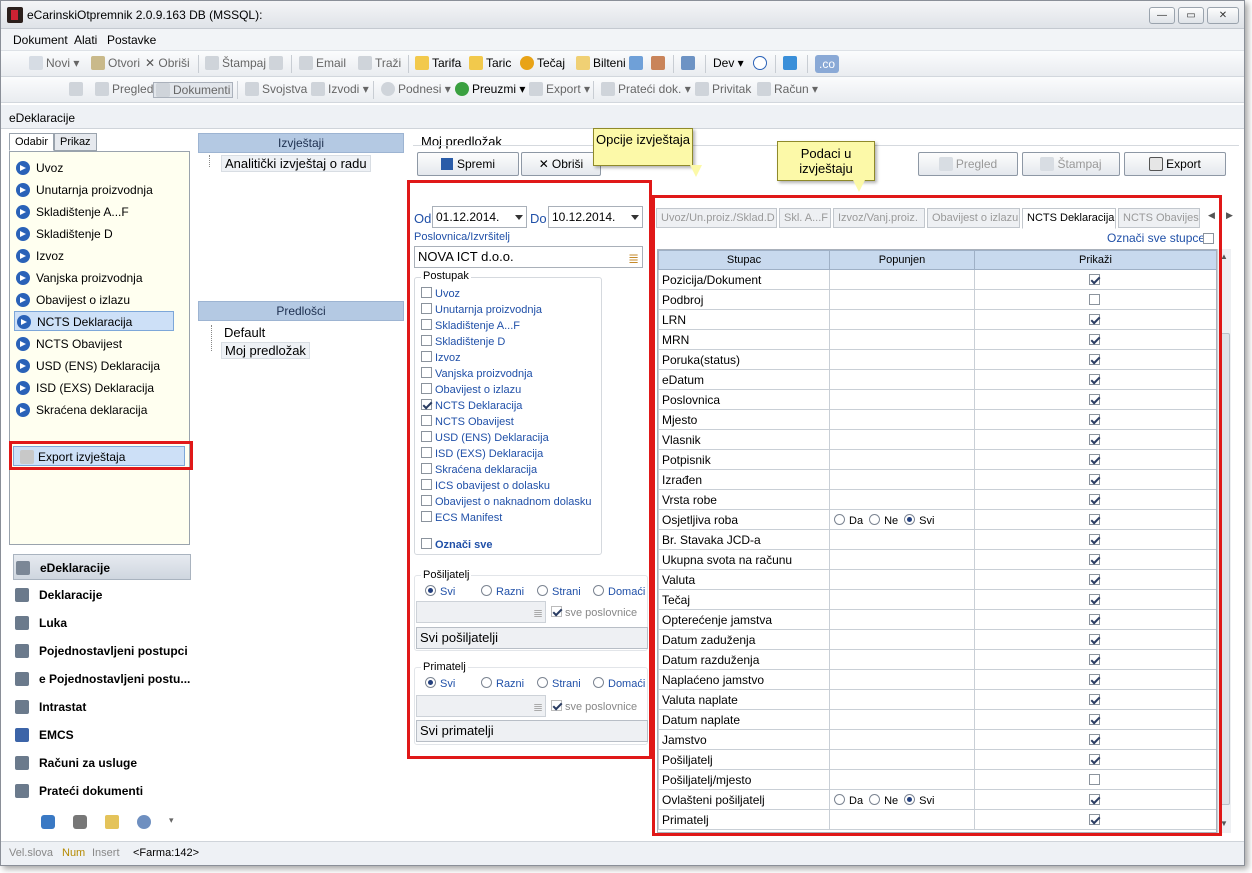 The width and height of the screenshot is (1252, 873). I want to click on save-button: Spremi, so click(468, 164).